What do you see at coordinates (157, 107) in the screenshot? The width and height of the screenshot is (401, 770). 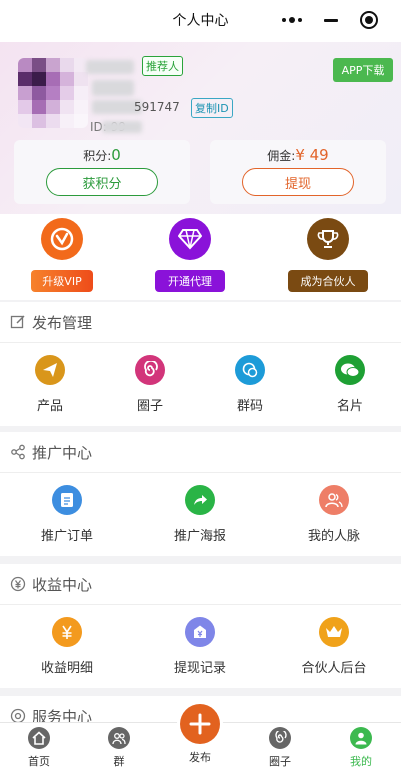 I see `uid-text: 591747` at bounding box center [157, 107].